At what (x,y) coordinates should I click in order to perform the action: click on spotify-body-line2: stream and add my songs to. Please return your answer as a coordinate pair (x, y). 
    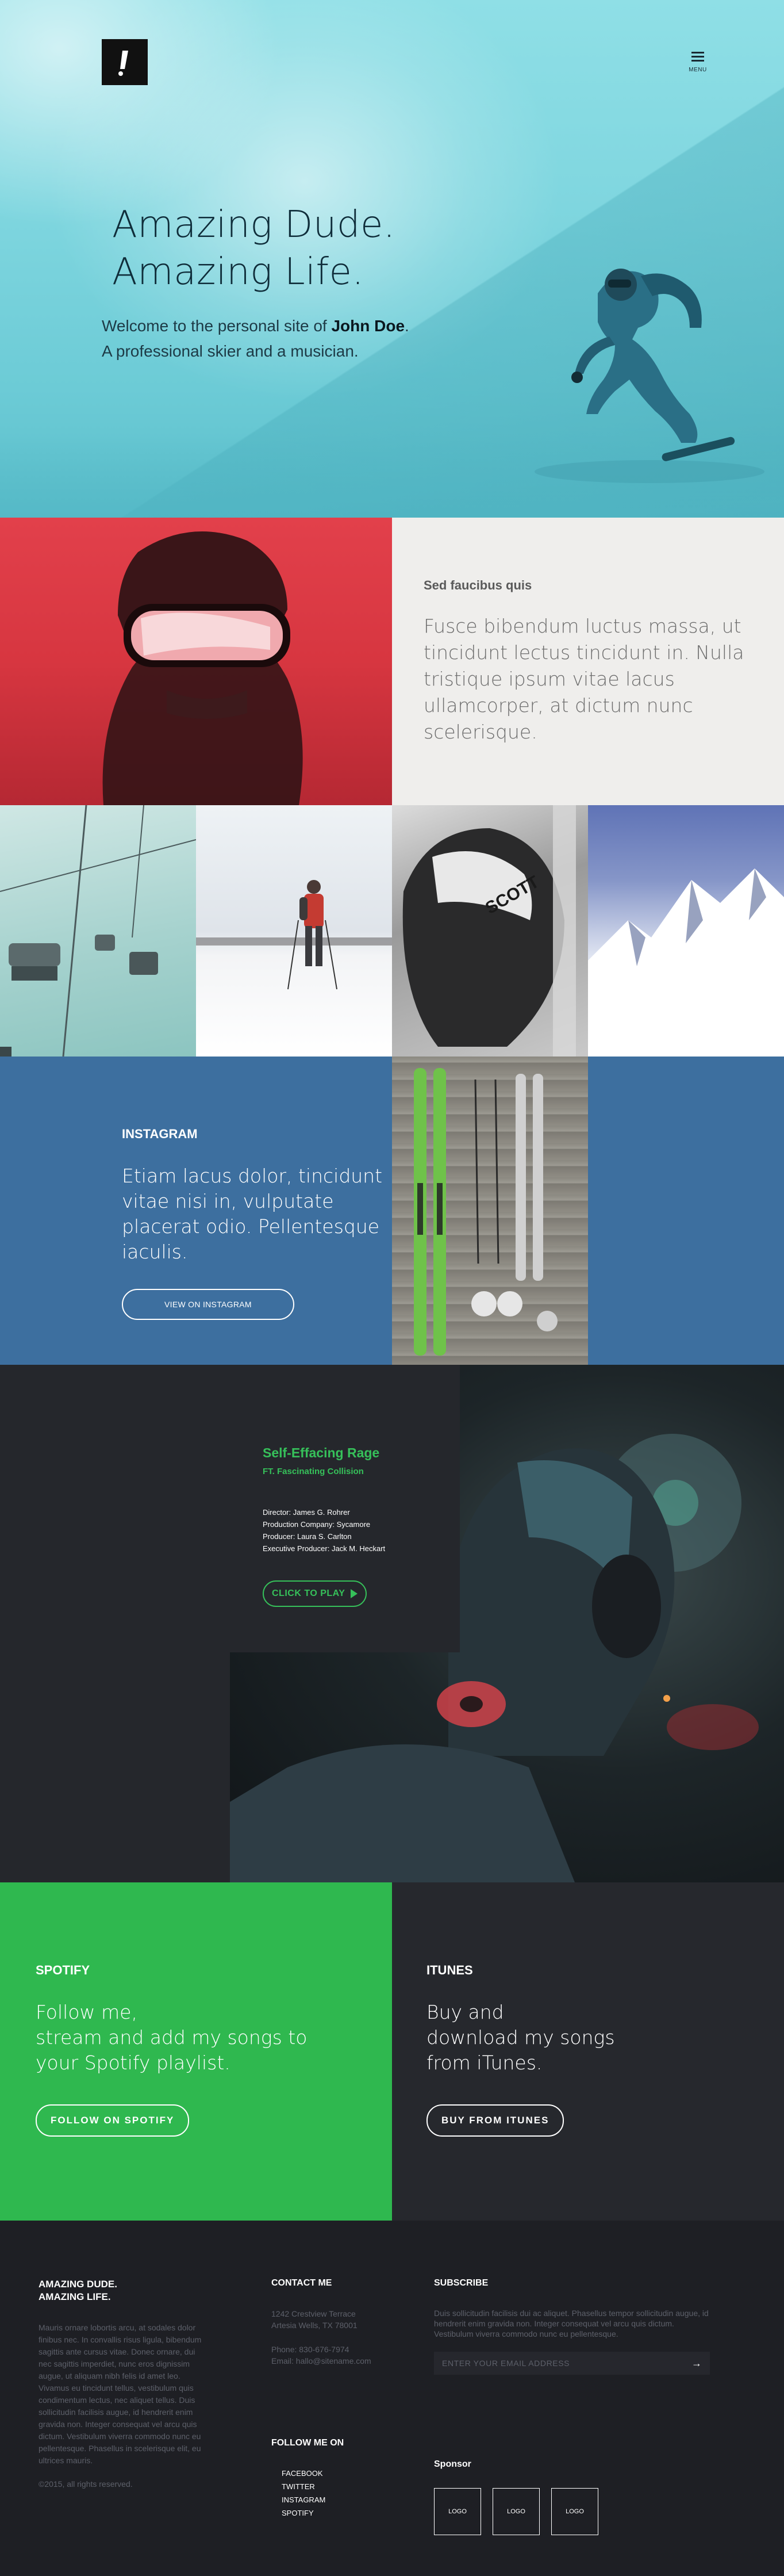
    Looking at the image, I should click on (172, 2037).